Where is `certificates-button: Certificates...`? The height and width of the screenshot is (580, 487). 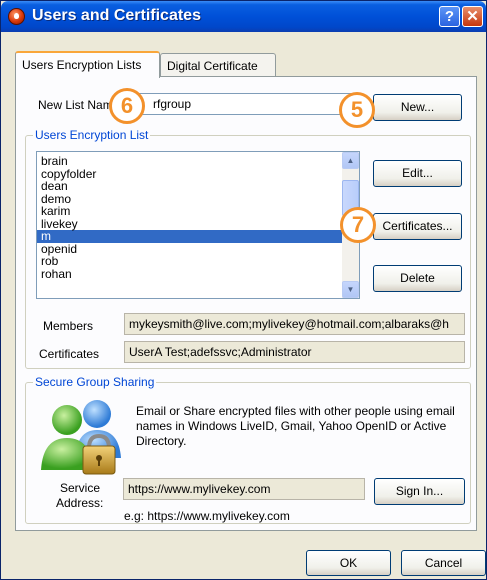 certificates-button: Certificates... is located at coordinates (417, 226).